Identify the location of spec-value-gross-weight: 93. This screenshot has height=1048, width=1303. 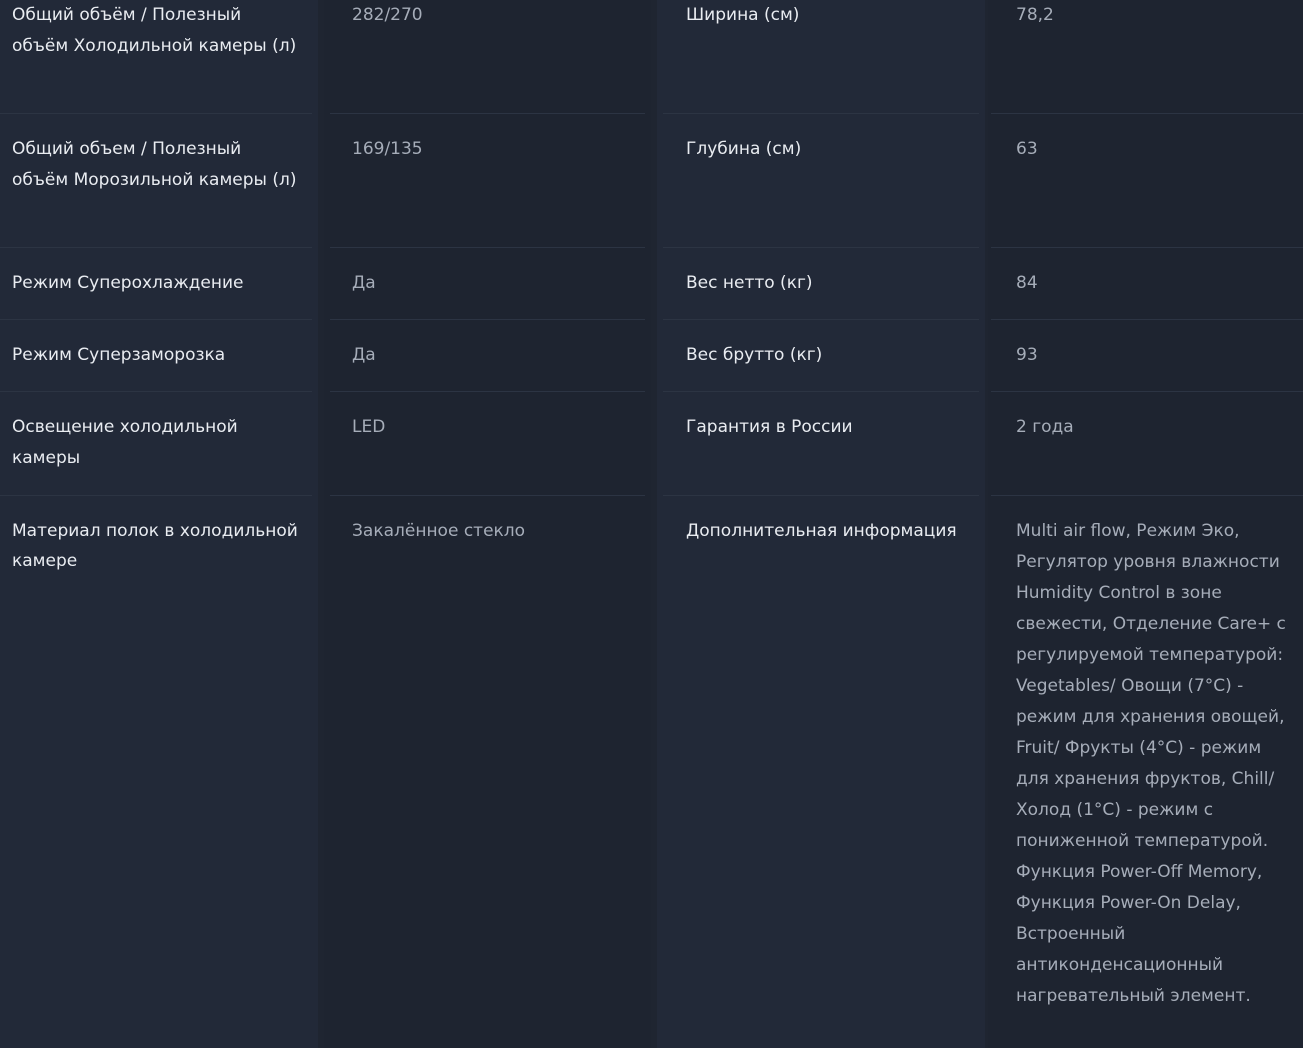
(1144, 356).